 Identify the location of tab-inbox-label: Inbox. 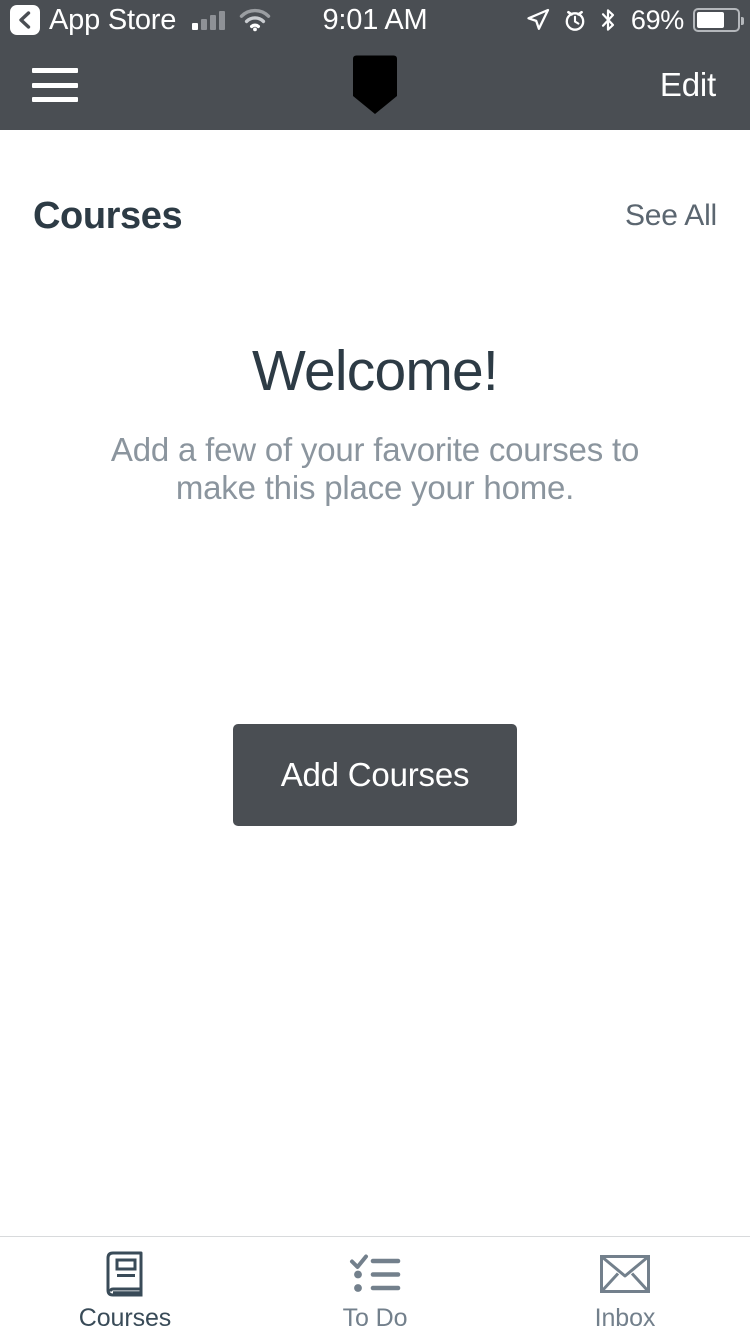
(625, 1318).